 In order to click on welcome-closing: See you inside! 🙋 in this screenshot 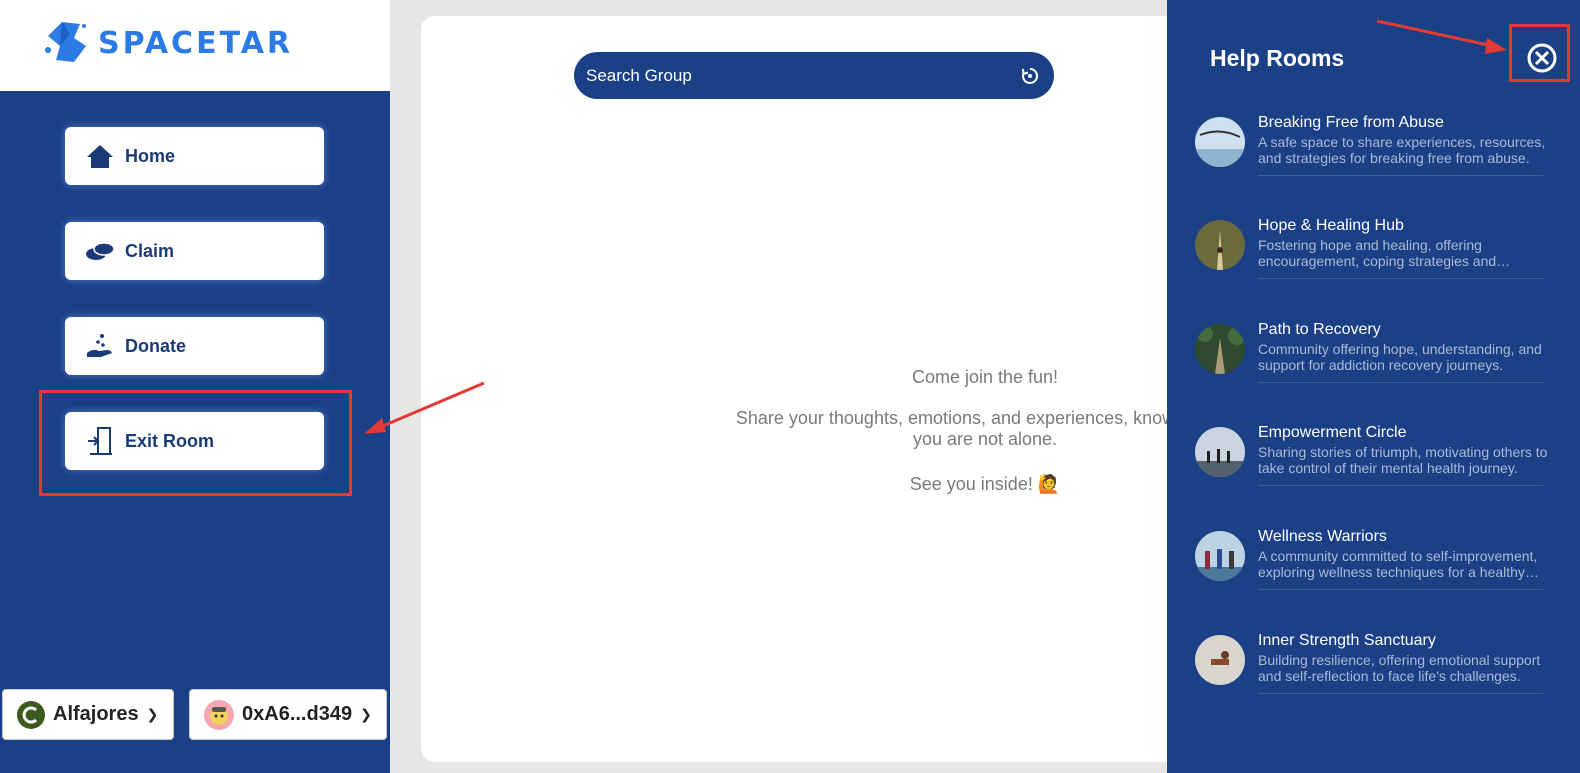, I will do `click(985, 484)`.